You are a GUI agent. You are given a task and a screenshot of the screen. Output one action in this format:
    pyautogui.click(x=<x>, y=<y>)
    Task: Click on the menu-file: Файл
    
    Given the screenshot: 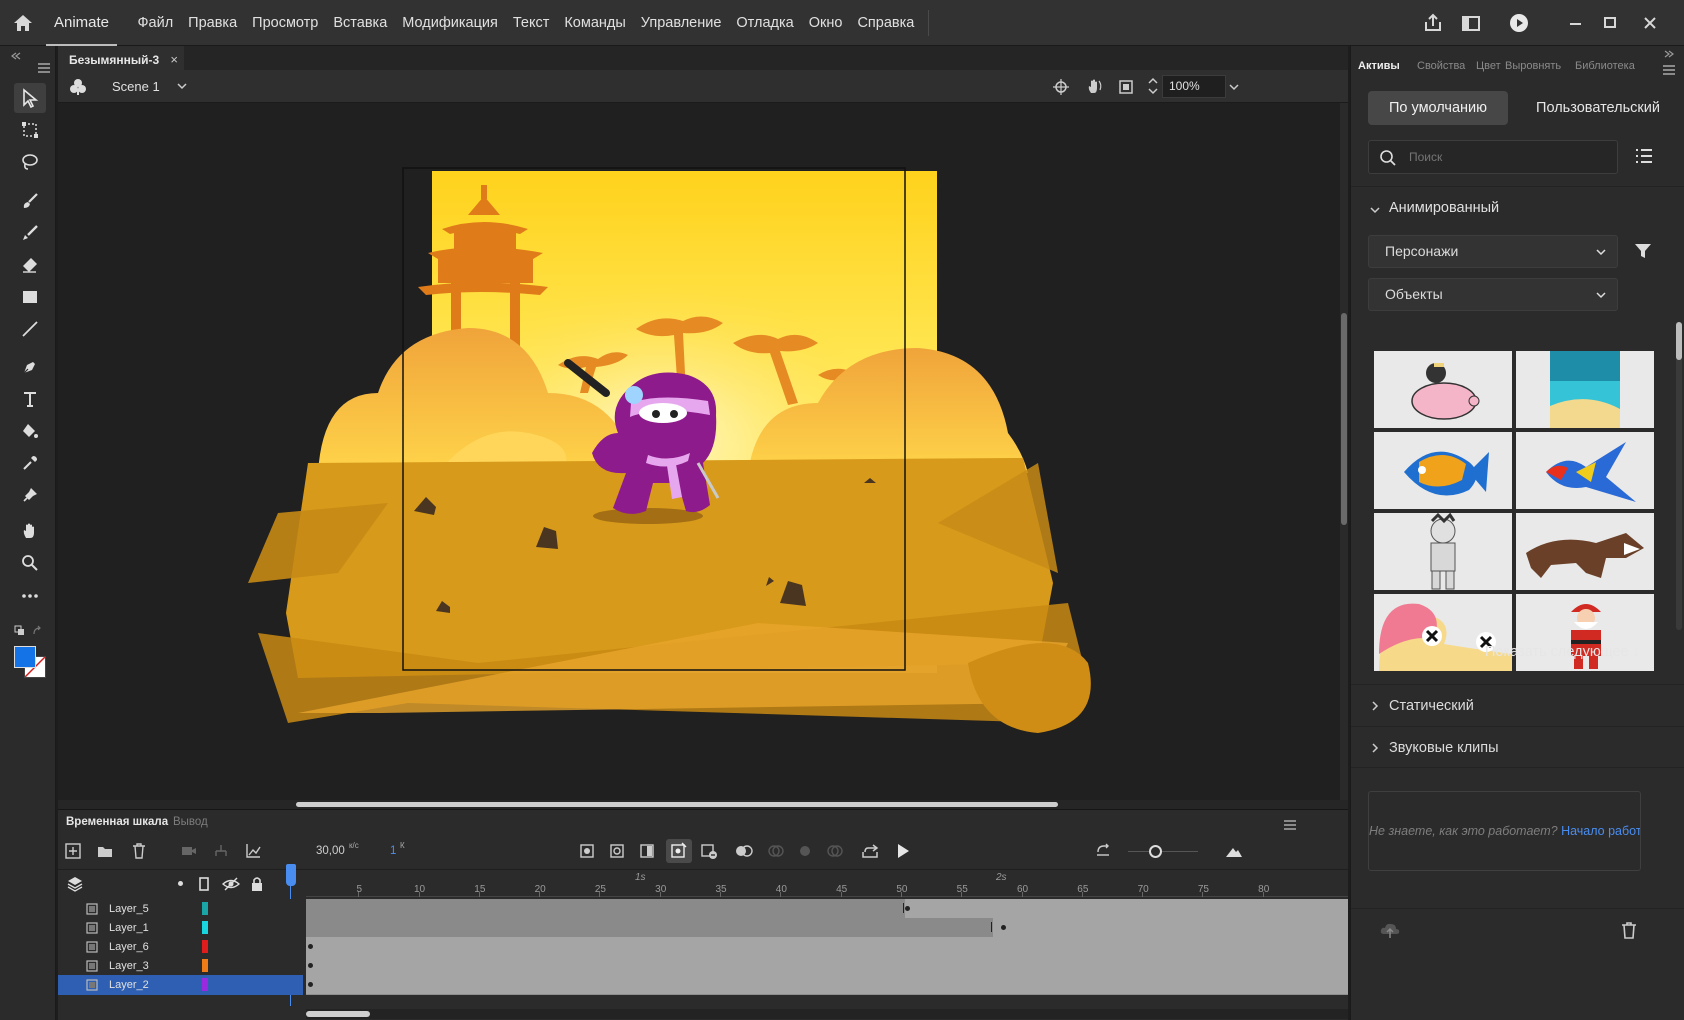 What is the action you would take?
    pyautogui.click(x=155, y=23)
    